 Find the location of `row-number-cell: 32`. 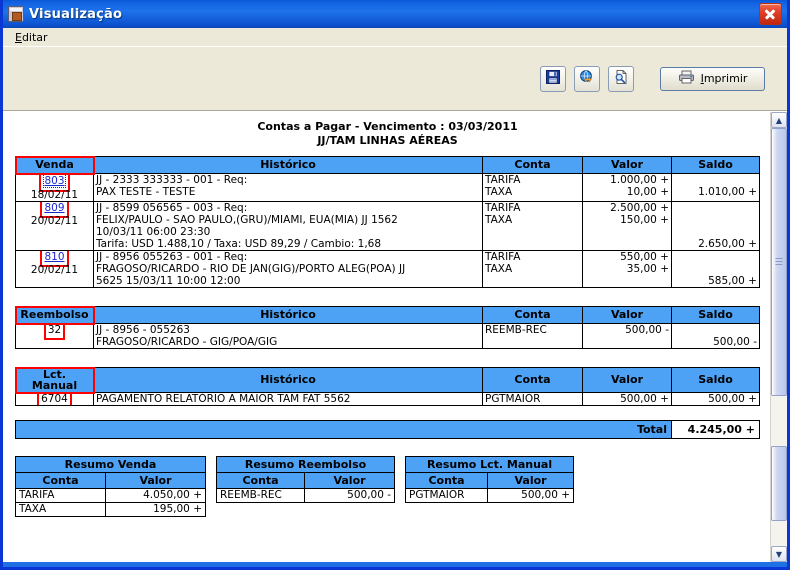

row-number-cell: 32 is located at coordinates (54, 336).